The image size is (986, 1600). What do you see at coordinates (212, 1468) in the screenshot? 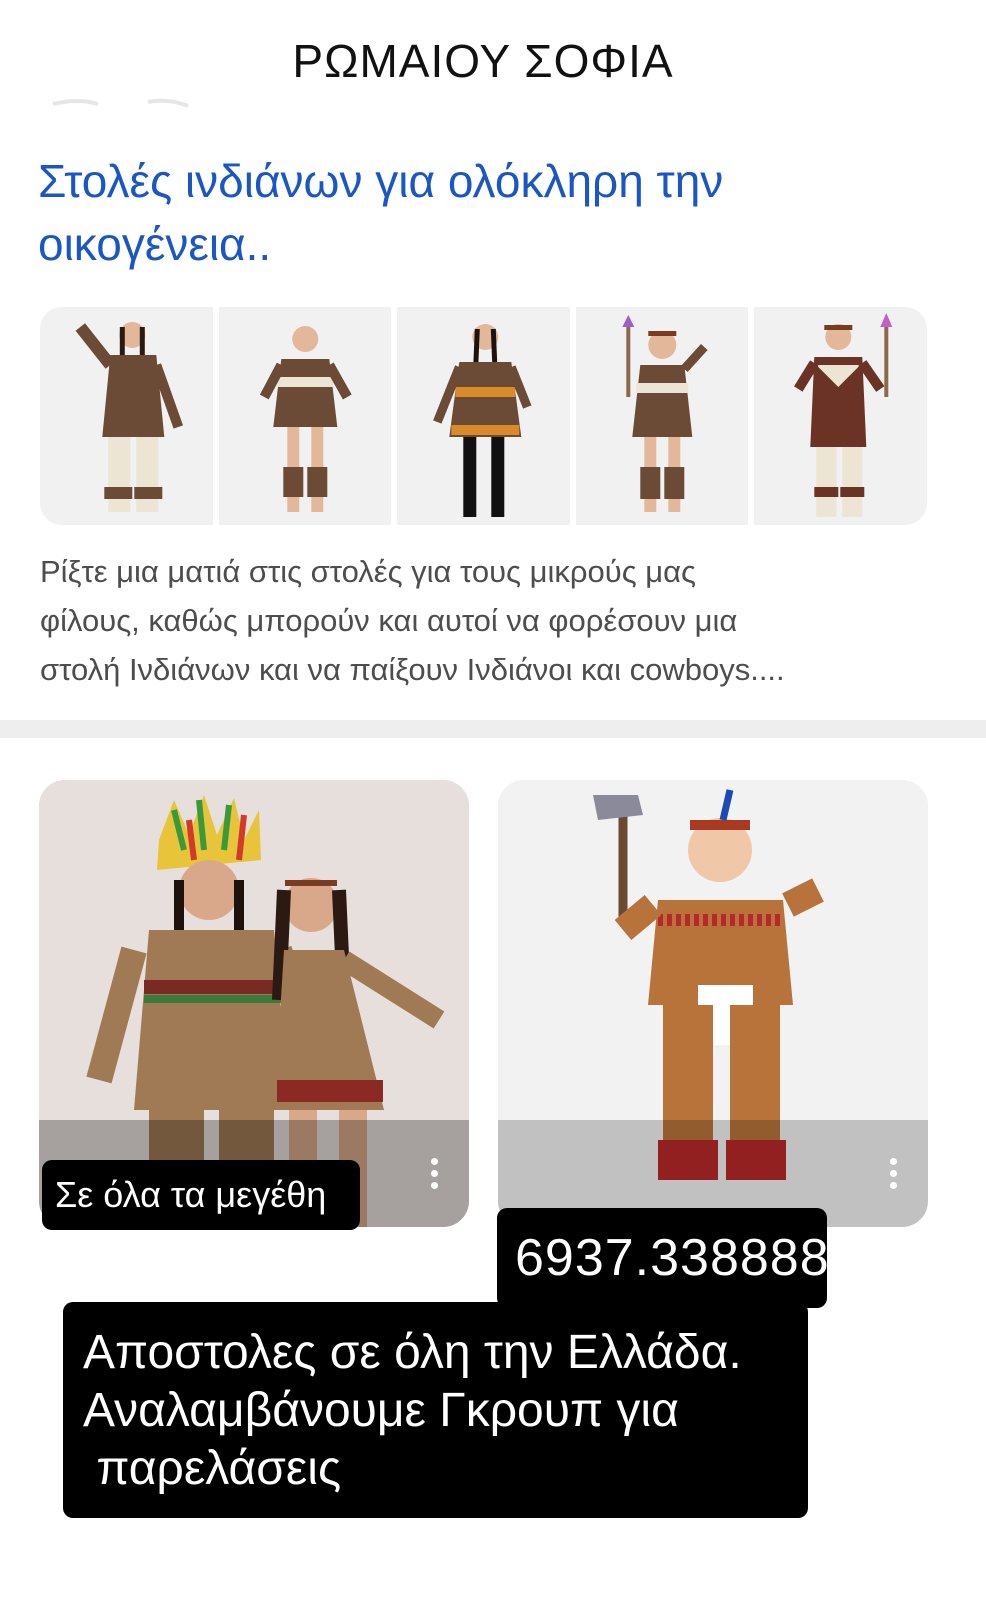
I see `shipping-line-3: παρελάσεις` at bounding box center [212, 1468].